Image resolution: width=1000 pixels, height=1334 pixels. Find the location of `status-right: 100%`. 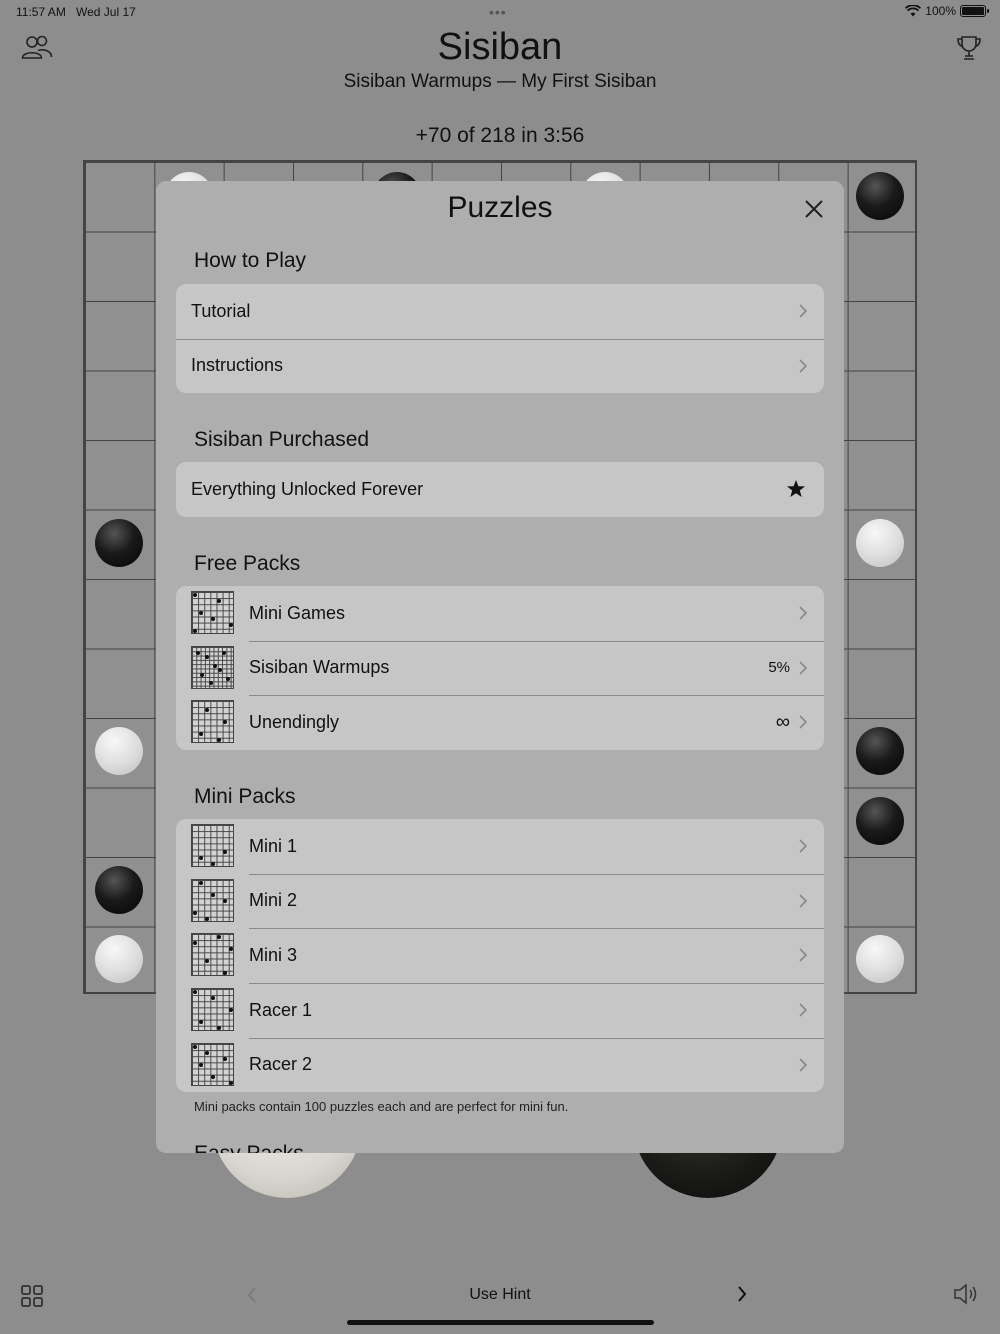

status-right: 100% is located at coordinates (947, 11).